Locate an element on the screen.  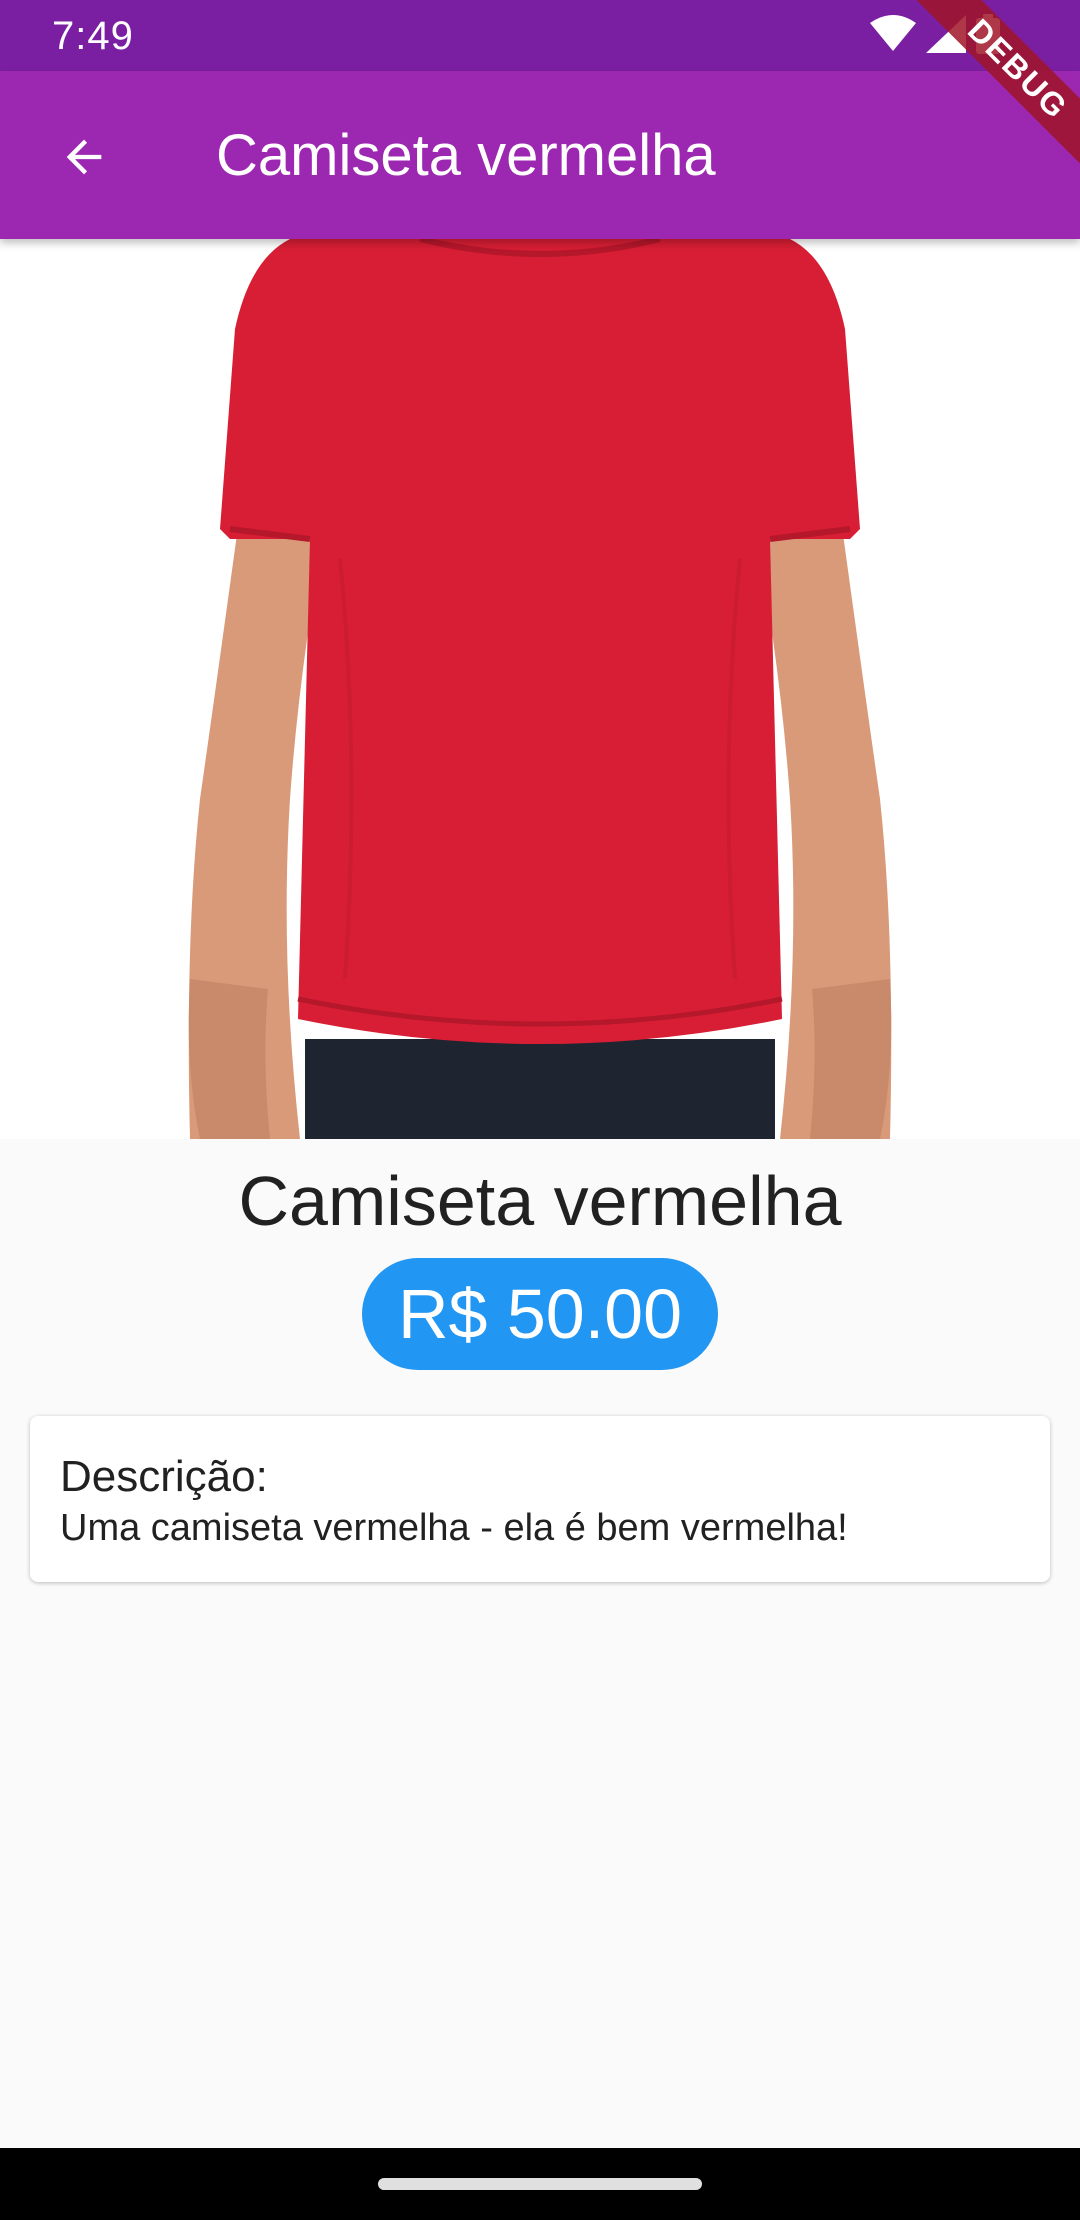
wifi-icon is located at coordinates (893, 36).